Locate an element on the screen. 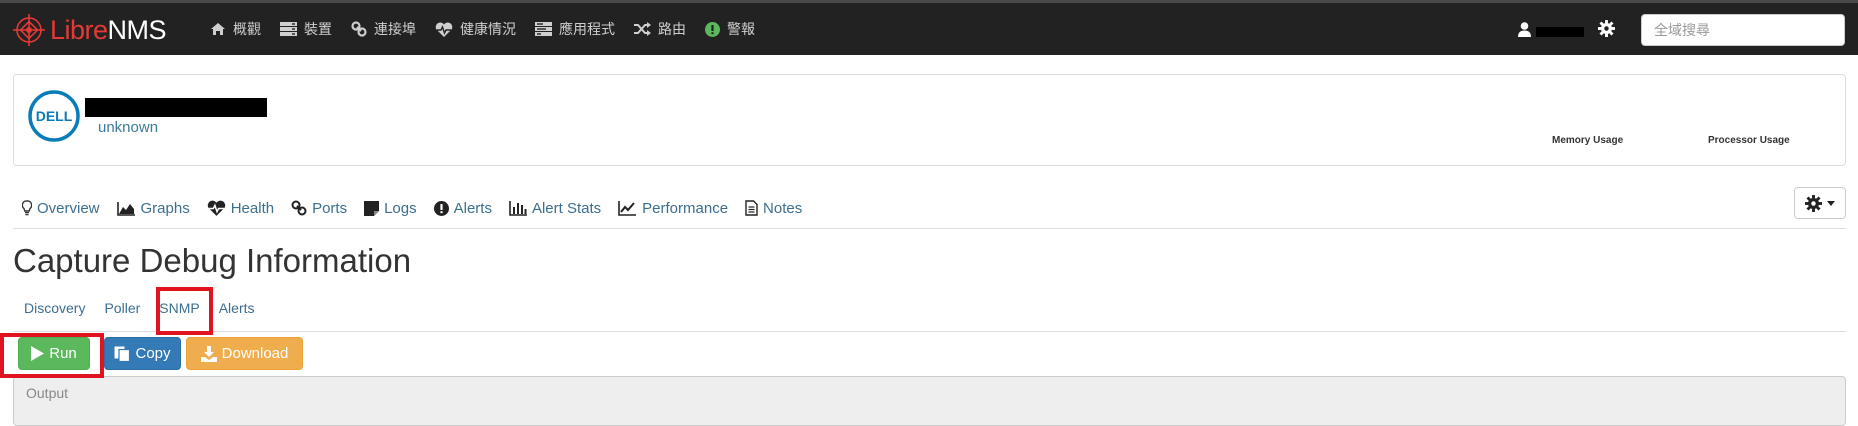 This screenshot has height=426, width=1858. subtab-snmp: SNMP is located at coordinates (179, 308).